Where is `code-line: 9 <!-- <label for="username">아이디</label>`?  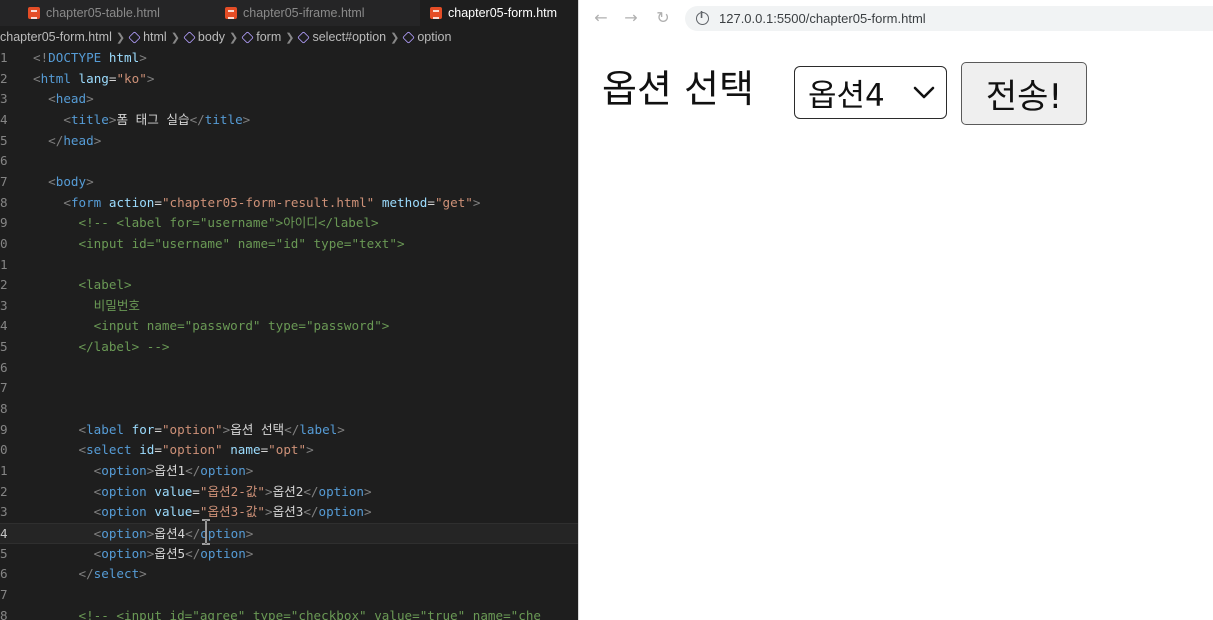
code-line: 9 <!-- <label for="username">아이디</label> is located at coordinates (289, 223).